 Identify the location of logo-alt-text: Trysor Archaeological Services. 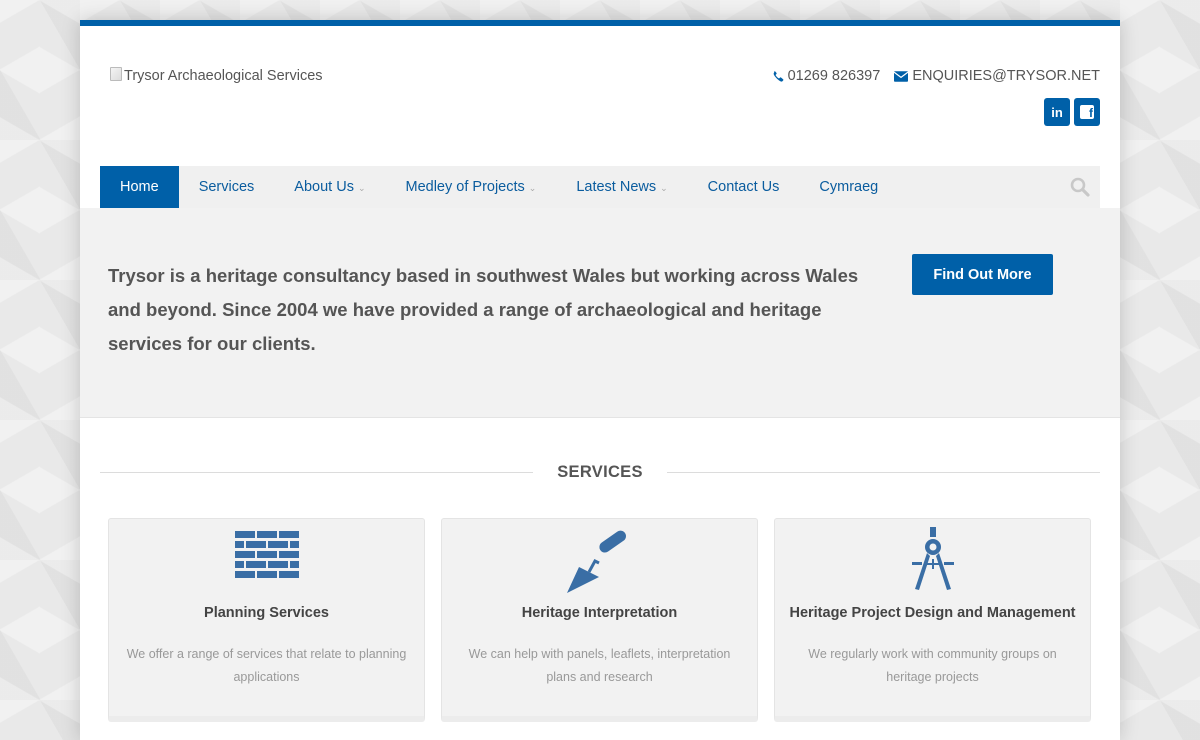
(223, 76).